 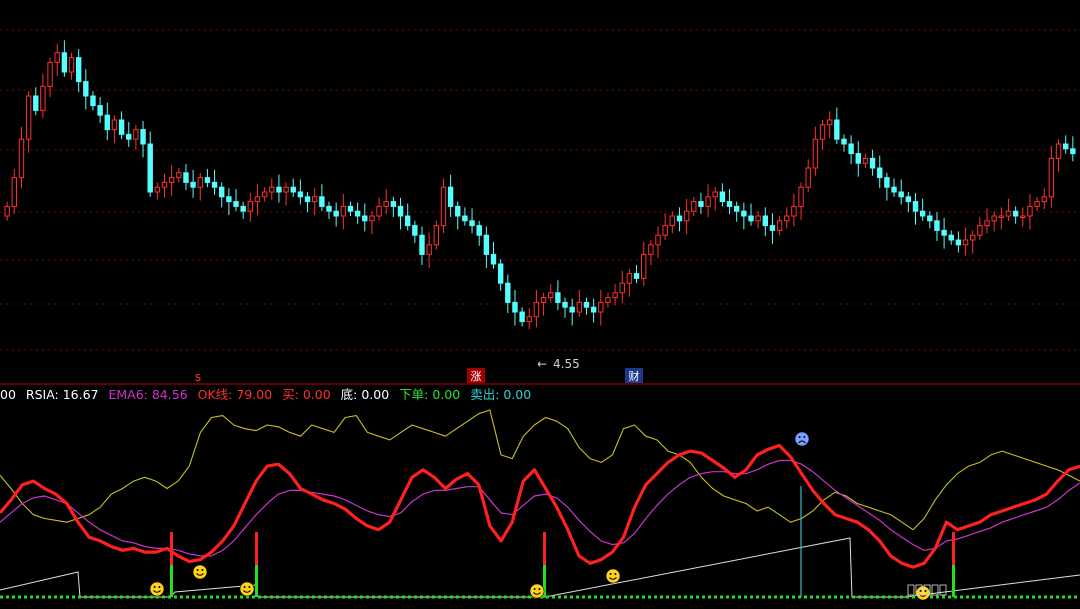 What do you see at coordinates (476, 376) in the screenshot?
I see `zhang-marker: 涨` at bounding box center [476, 376].